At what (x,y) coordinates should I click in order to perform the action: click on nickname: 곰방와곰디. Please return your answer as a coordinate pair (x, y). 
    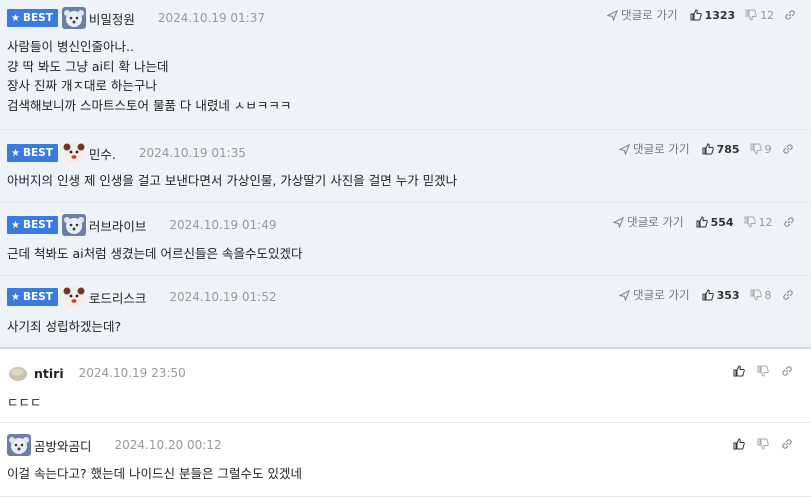
    Looking at the image, I should click on (63, 445).